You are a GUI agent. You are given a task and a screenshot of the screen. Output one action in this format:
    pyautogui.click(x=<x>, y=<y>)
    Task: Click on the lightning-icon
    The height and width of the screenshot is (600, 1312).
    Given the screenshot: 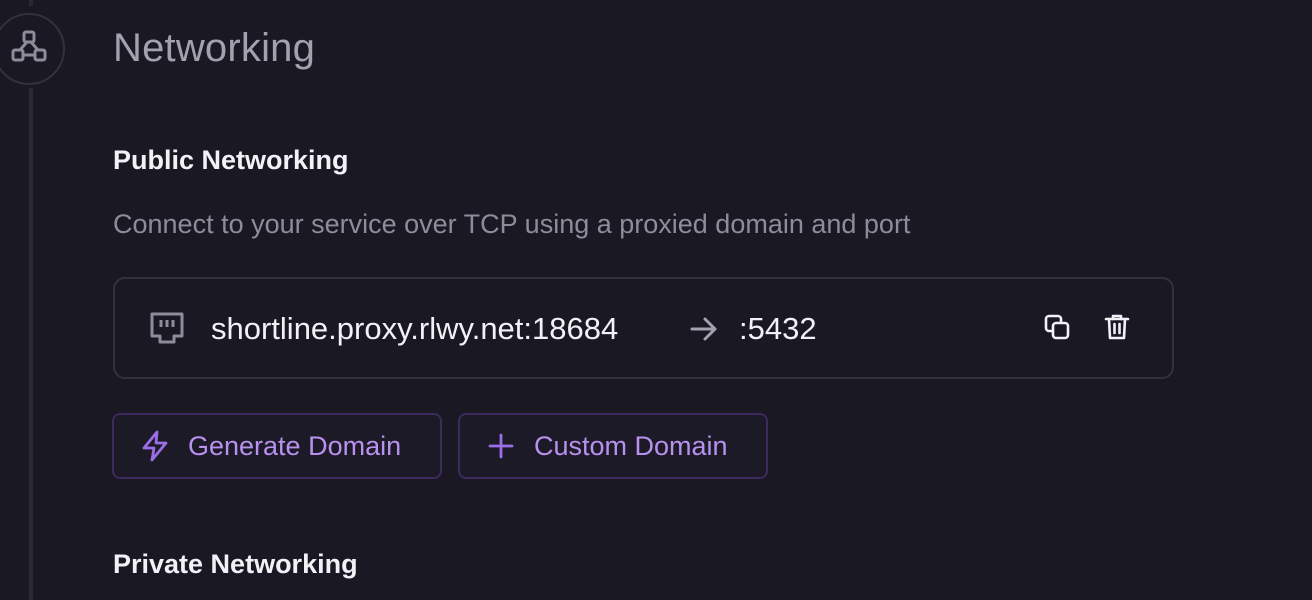 What is the action you would take?
    pyautogui.click(x=155, y=446)
    